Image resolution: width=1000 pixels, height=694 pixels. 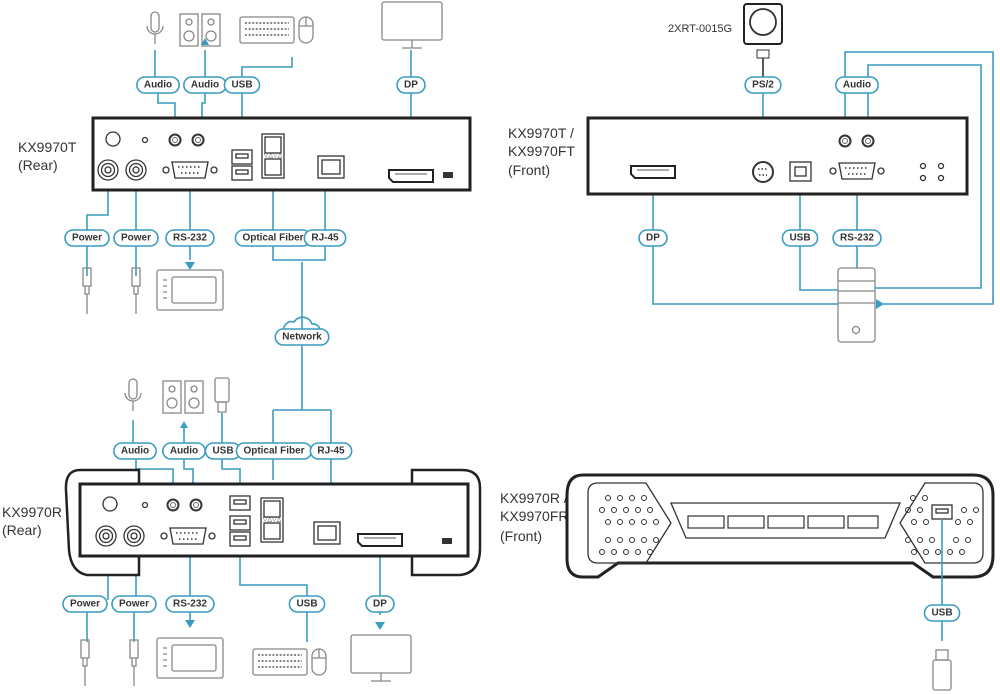 What do you see at coordinates (285, 625) in the screenshot?
I see `arrow-icon` at bounding box center [285, 625].